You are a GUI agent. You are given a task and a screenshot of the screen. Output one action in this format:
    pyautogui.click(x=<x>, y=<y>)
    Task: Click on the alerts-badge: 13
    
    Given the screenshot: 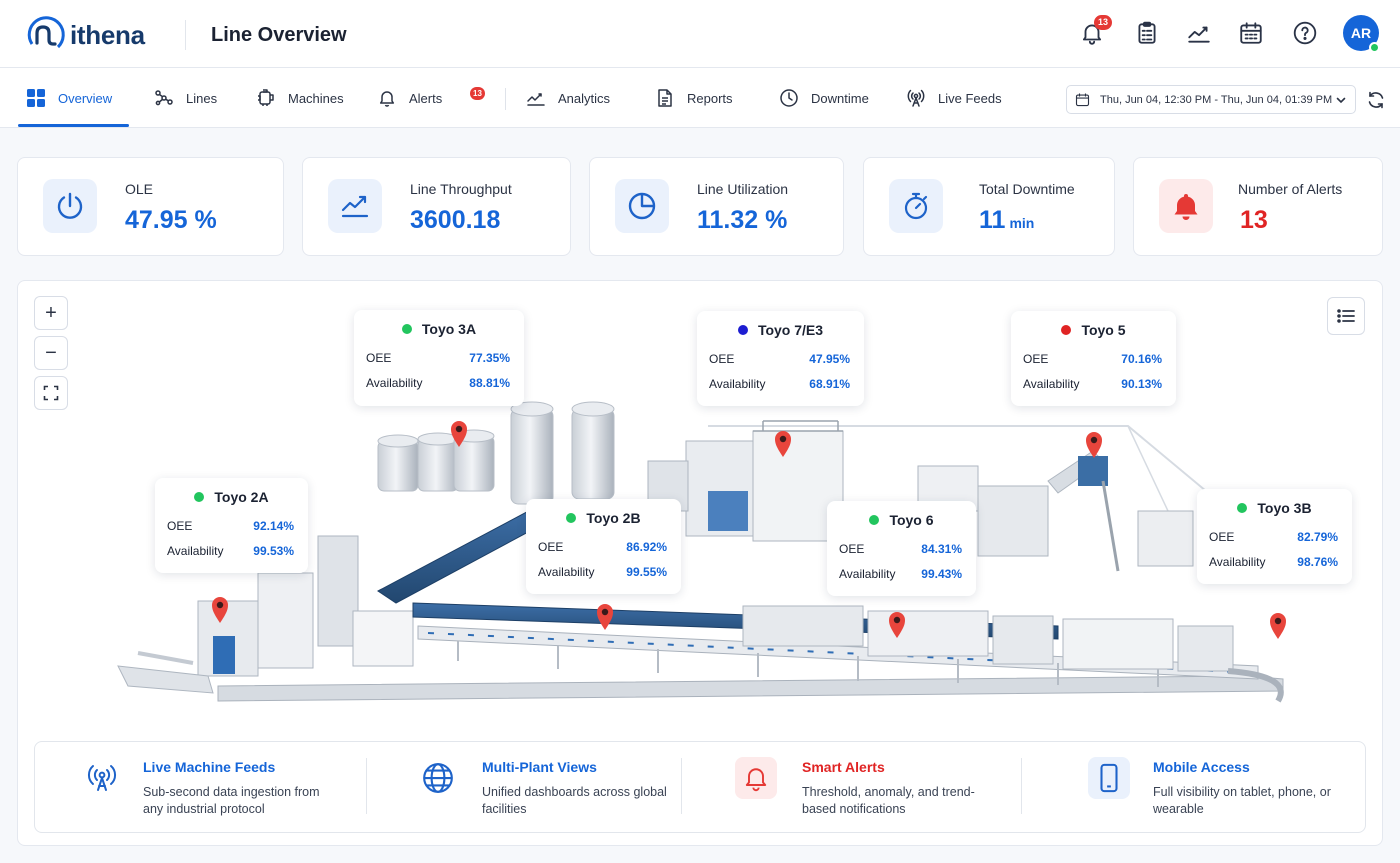 What is the action you would take?
    pyautogui.click(x=477, y=93)
    